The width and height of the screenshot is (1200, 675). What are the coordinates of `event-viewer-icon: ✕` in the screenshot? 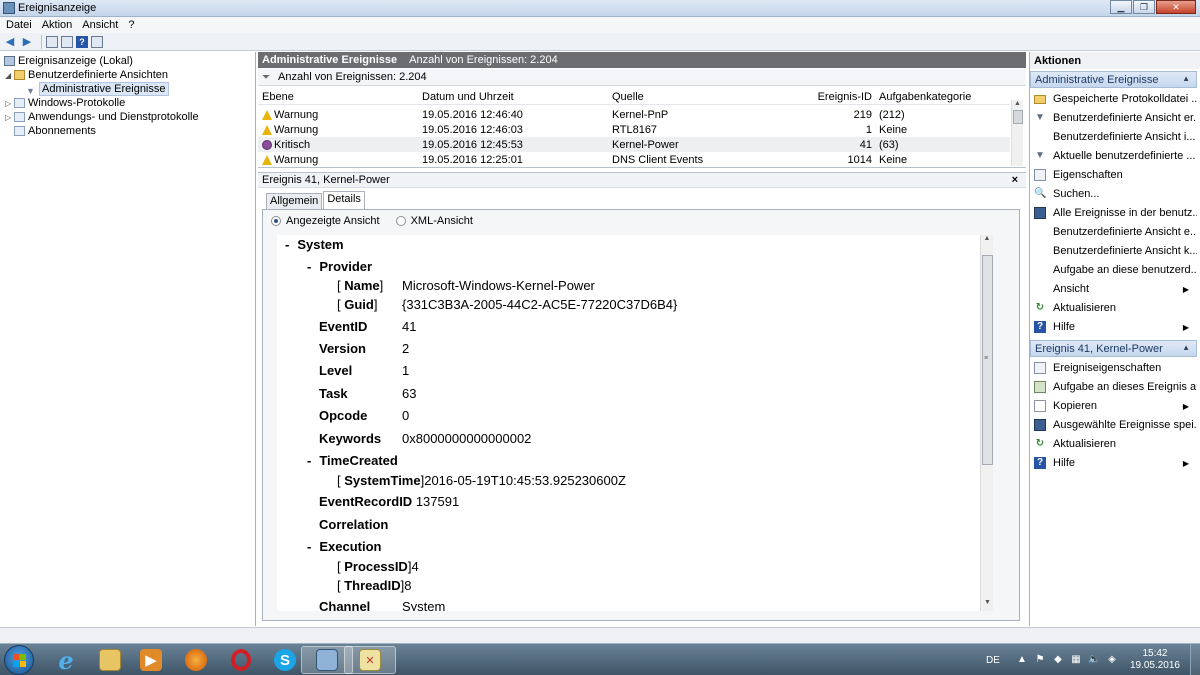 It's located at (370, 660).